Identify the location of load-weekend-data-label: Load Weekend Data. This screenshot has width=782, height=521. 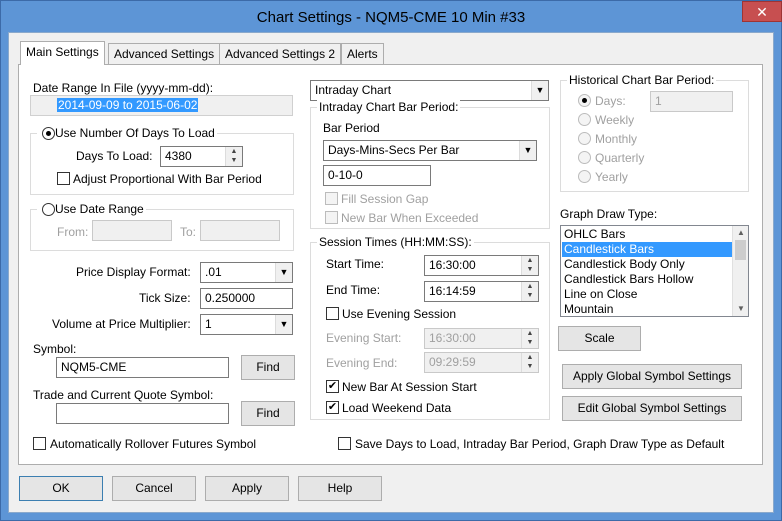
(397, 408).